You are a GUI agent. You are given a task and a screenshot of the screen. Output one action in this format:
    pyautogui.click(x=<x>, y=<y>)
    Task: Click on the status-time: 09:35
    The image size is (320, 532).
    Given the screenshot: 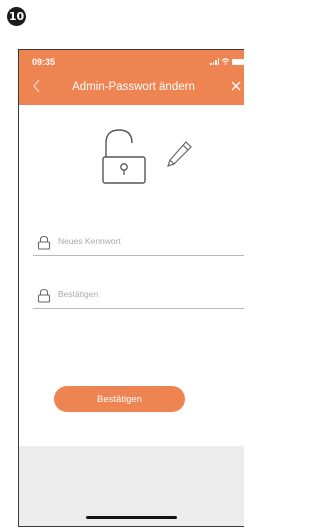 What is the action you would take?
    pyautogui.click(x=44, y=62)
    